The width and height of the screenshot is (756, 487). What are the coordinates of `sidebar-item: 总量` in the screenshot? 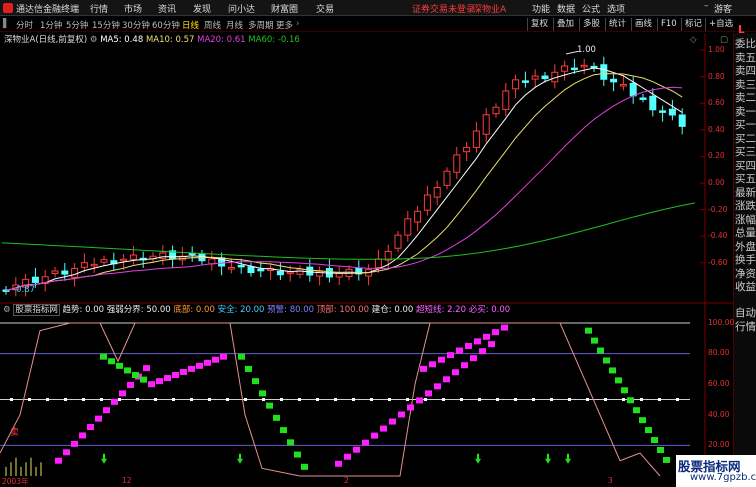 It's located at (745, 233).